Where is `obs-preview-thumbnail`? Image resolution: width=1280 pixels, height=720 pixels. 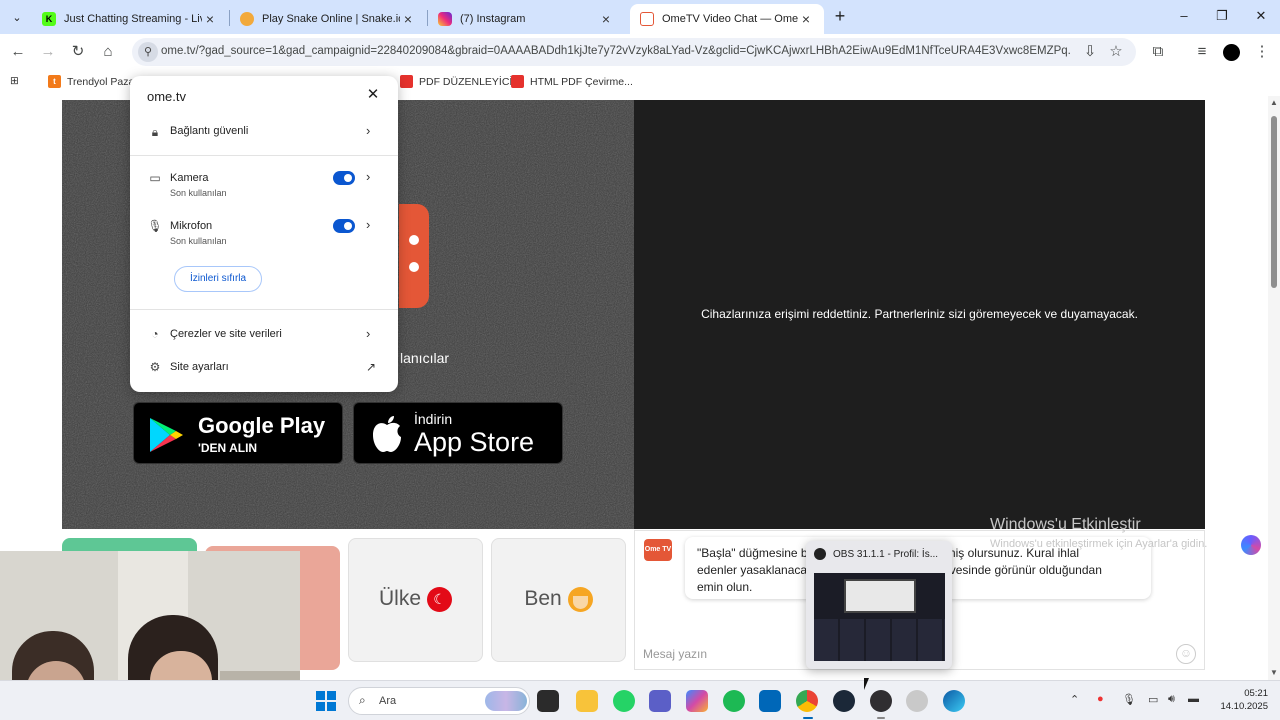
obs-preview-thumbnail is located at coordinates (879, 617).